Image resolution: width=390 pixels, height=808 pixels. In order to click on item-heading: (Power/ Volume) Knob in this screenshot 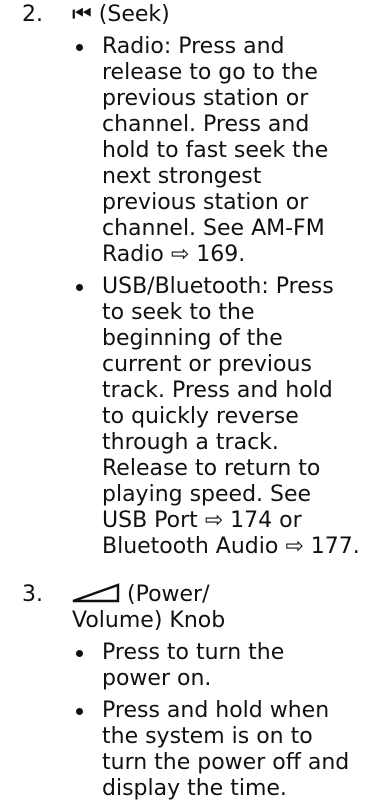, I will do `click(148, 608)`.